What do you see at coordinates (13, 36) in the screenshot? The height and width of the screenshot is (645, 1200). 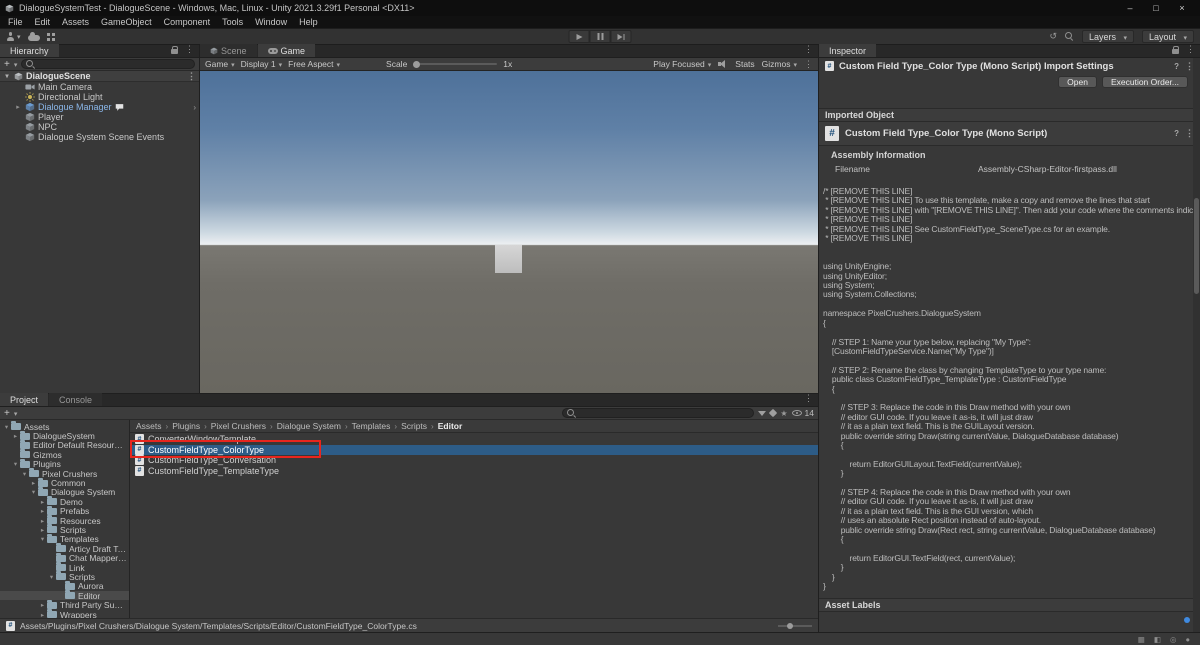 I see `account-button` at bounding box center [13, 36].